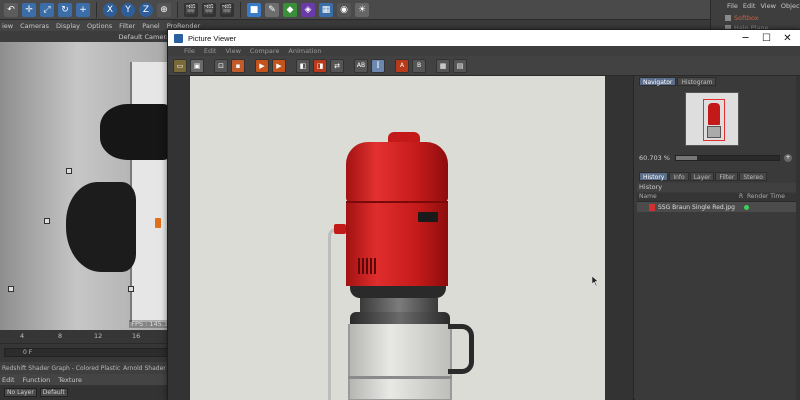 The image size is (800, 400). What do you see at coordinates (197, 65) in the screenshot?
I see `save-icon: ▣` at bounding box center [197, 65].